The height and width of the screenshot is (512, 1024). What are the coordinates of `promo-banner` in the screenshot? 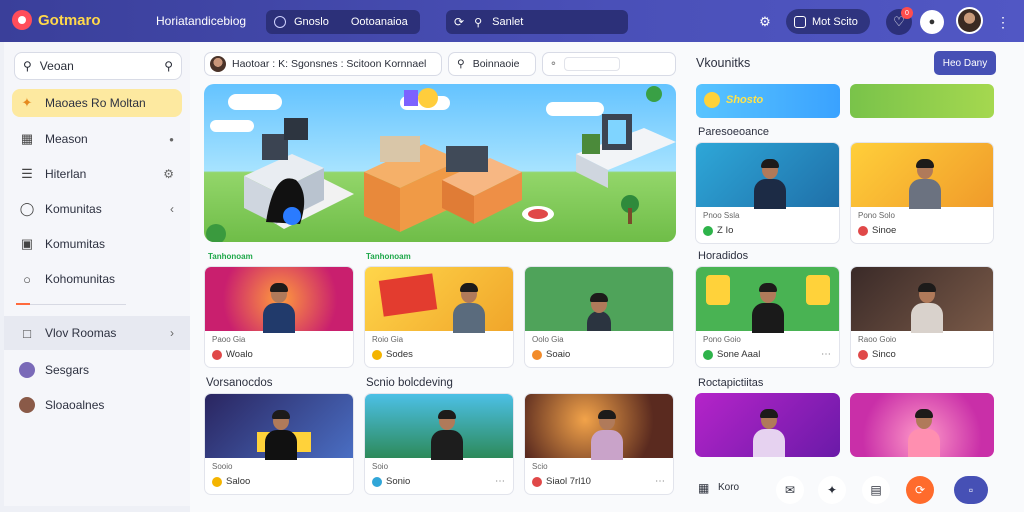 It's located at (922, 101).